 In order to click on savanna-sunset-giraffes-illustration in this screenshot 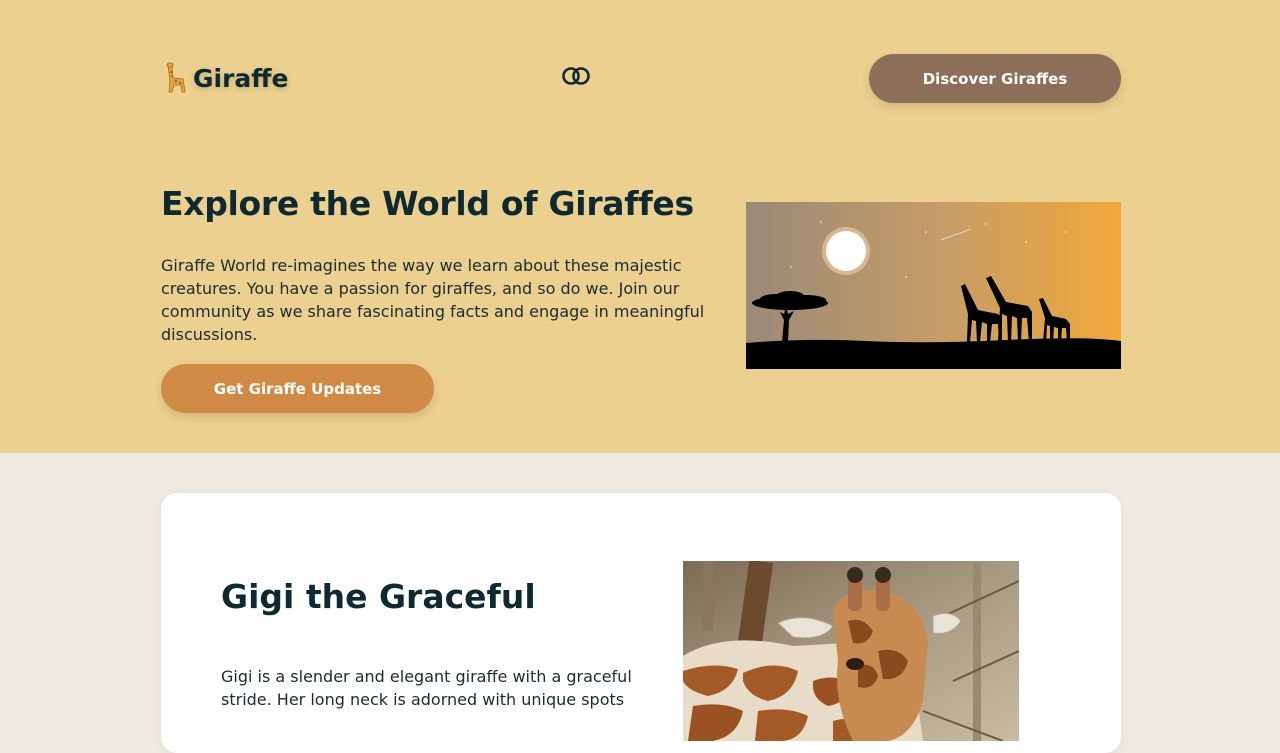, I will do `click(933, 285)`.